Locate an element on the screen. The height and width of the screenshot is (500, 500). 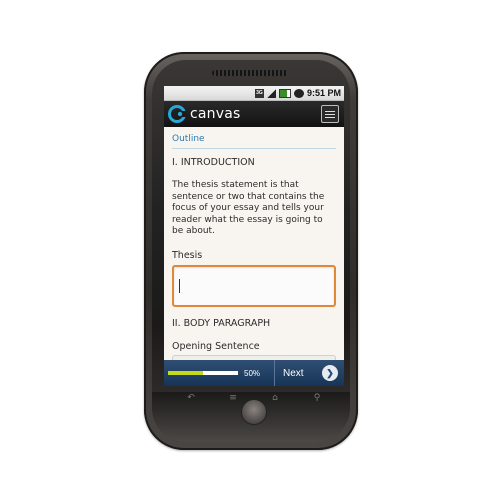
progress-percent: 50% is located at coordinates (252, 373).